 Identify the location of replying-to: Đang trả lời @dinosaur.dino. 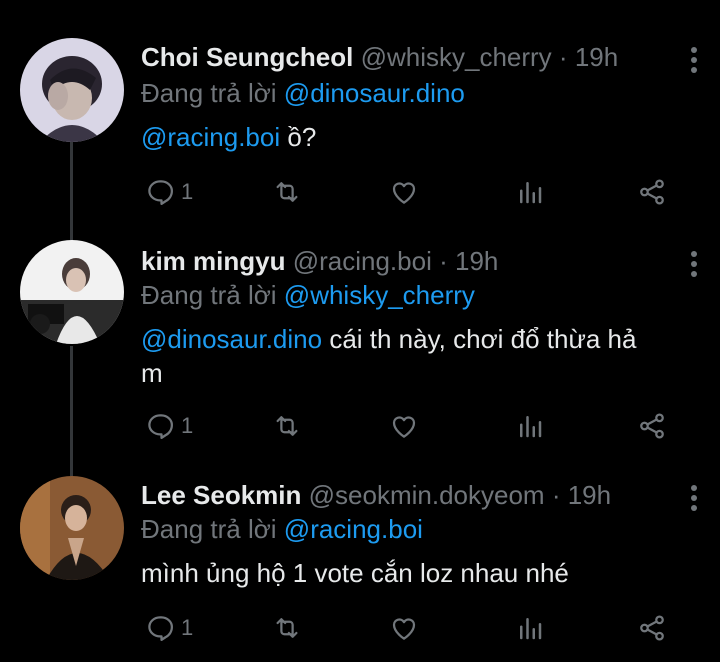
(303, 93).